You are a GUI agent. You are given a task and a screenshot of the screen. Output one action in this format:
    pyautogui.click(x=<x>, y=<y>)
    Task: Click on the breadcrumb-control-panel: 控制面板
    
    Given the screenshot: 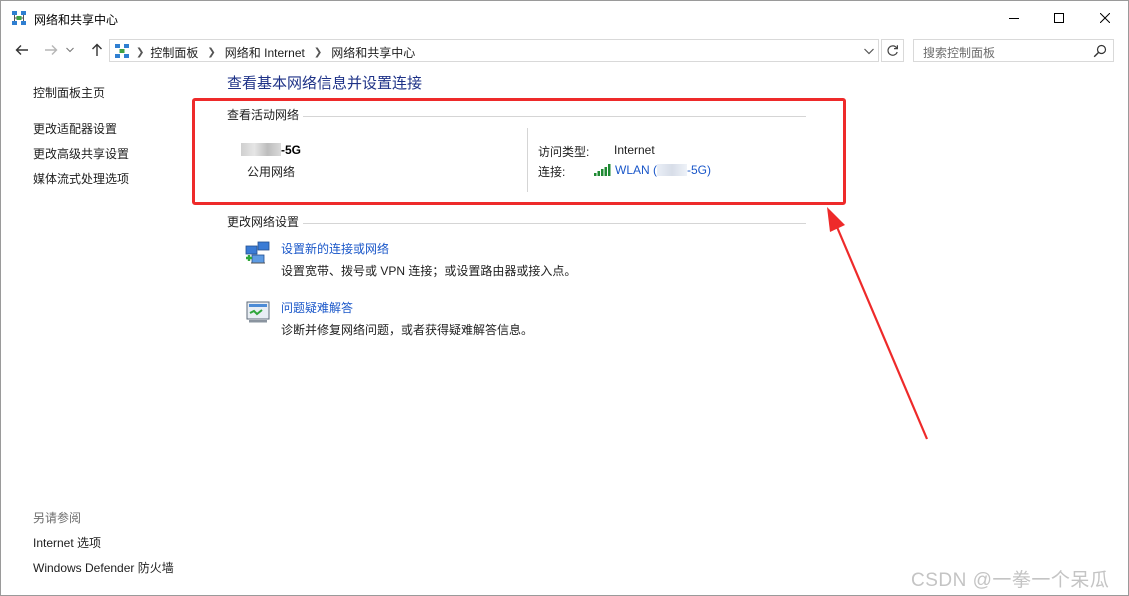 What is the action you would take?
    pyautogui.click(x=174, y=52)
    